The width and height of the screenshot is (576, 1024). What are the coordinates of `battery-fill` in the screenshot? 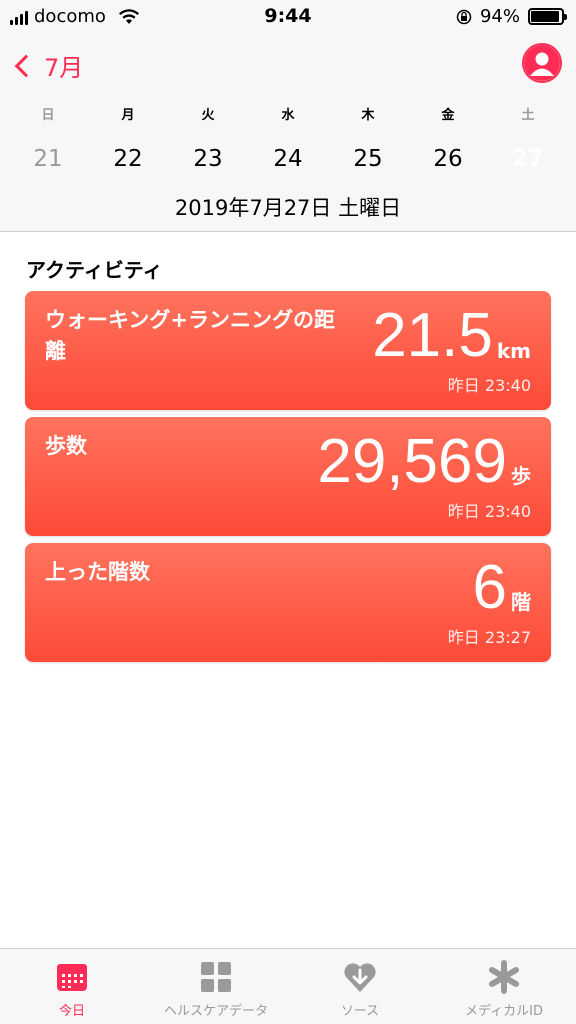 It's located at (545, 16).